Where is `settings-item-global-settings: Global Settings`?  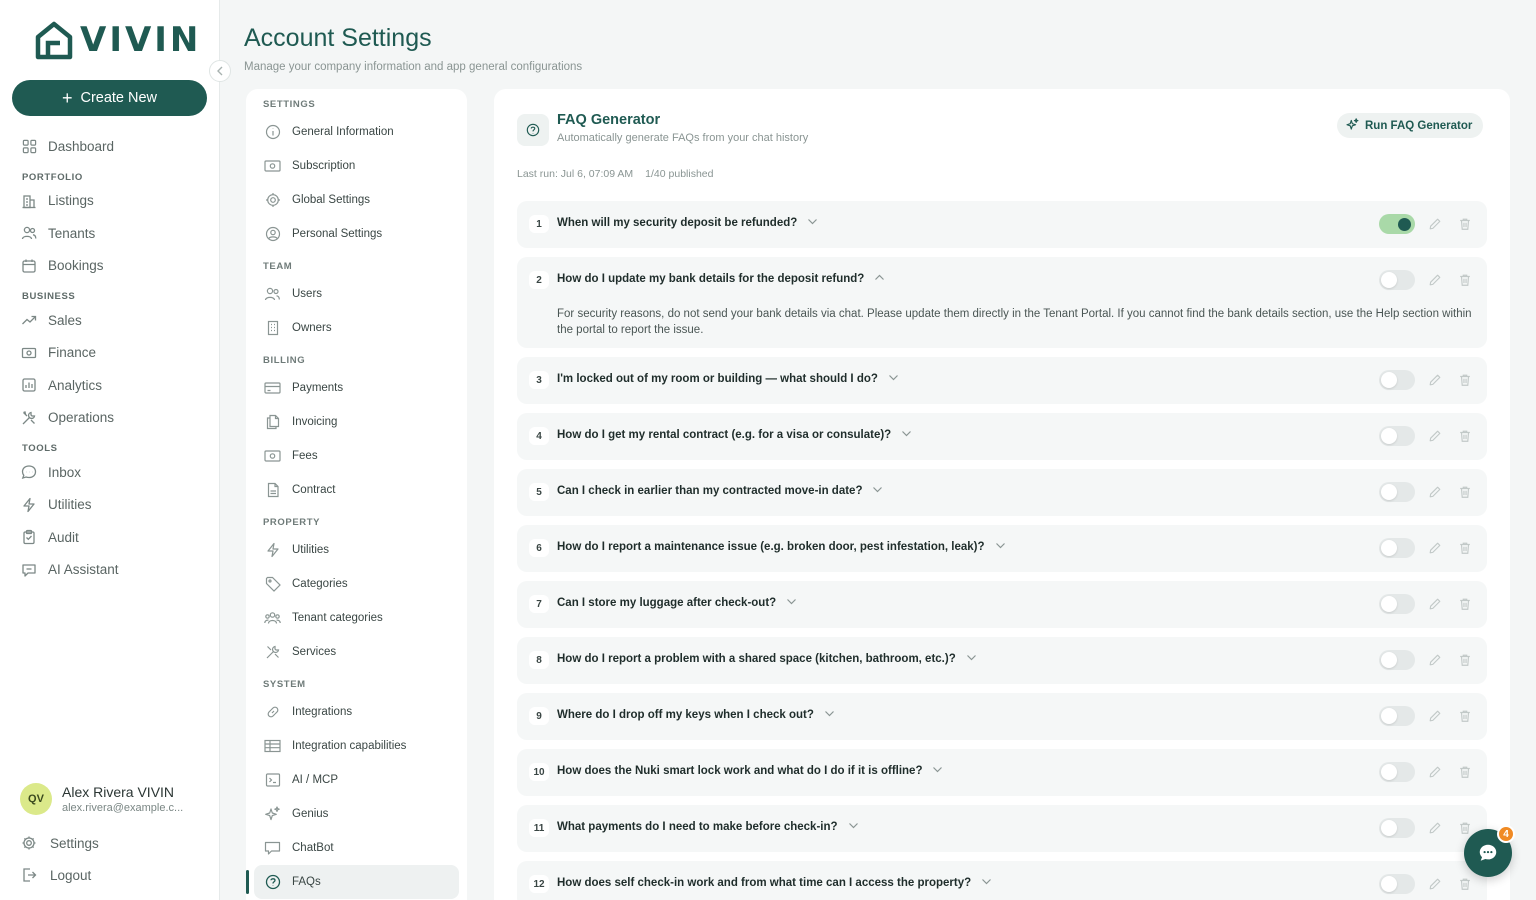
settings-item-global-settings: Global Settings is located at coordinates (356, 200).